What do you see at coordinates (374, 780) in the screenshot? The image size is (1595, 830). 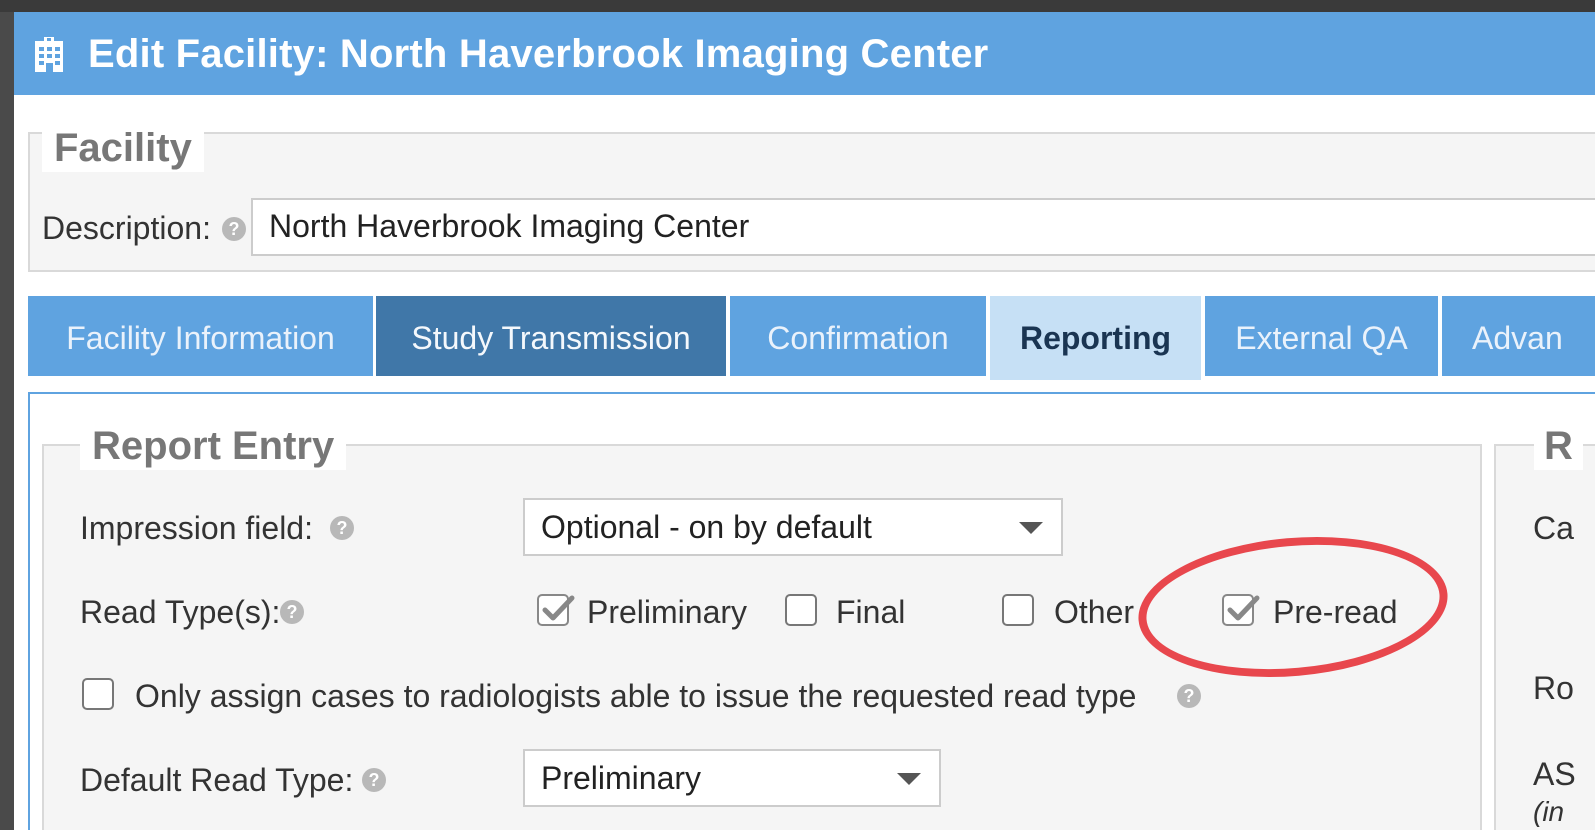 I see `default-read-help-icon: ?` at bounding box center [374, 780].